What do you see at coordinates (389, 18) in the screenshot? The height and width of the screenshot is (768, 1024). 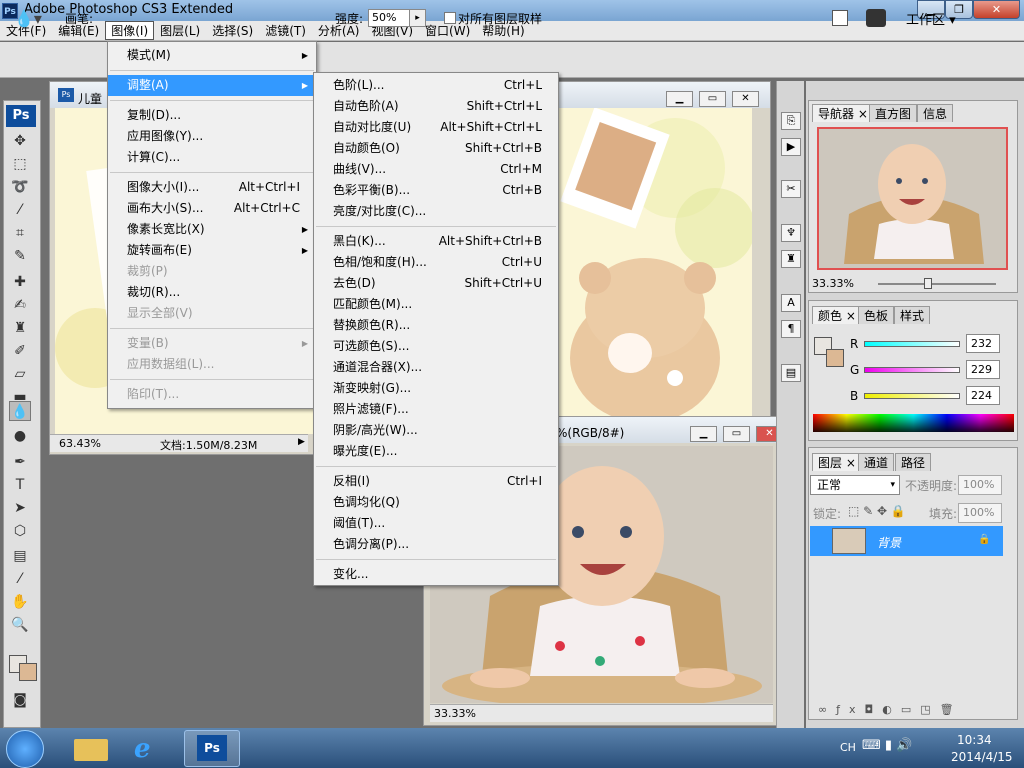 I see `strength-input: 50%` at bounding box center [389, 18].